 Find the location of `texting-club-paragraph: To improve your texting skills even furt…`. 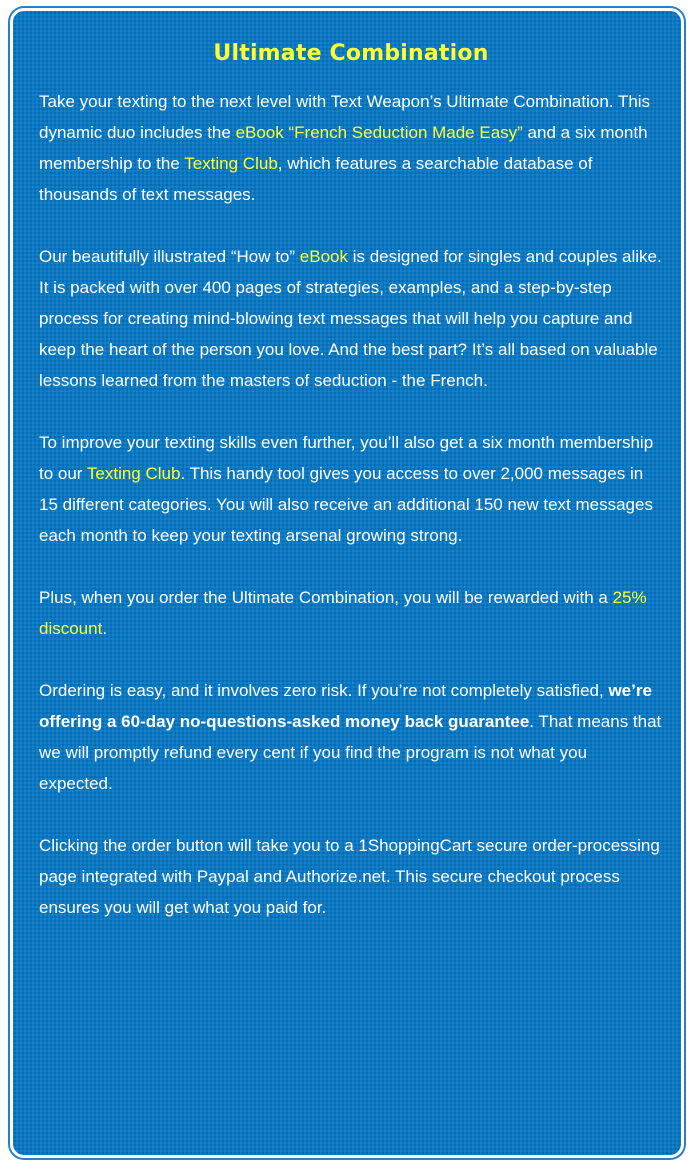

texting-club-paragraph: To improve your texting skills even furt… is located at coordinates (351, 489).